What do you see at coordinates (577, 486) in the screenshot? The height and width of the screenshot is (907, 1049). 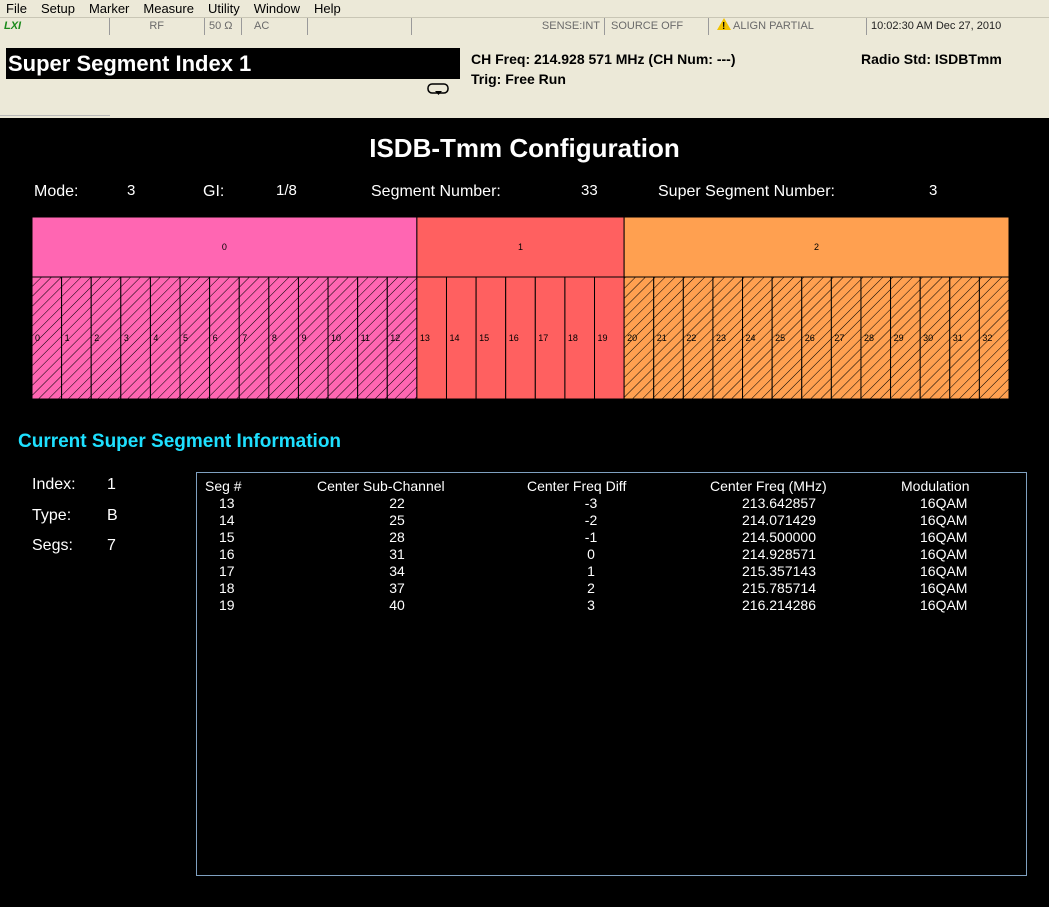 I see `col-header-freq-diff: Center Freq Diff` at bounding box center [577, 486].